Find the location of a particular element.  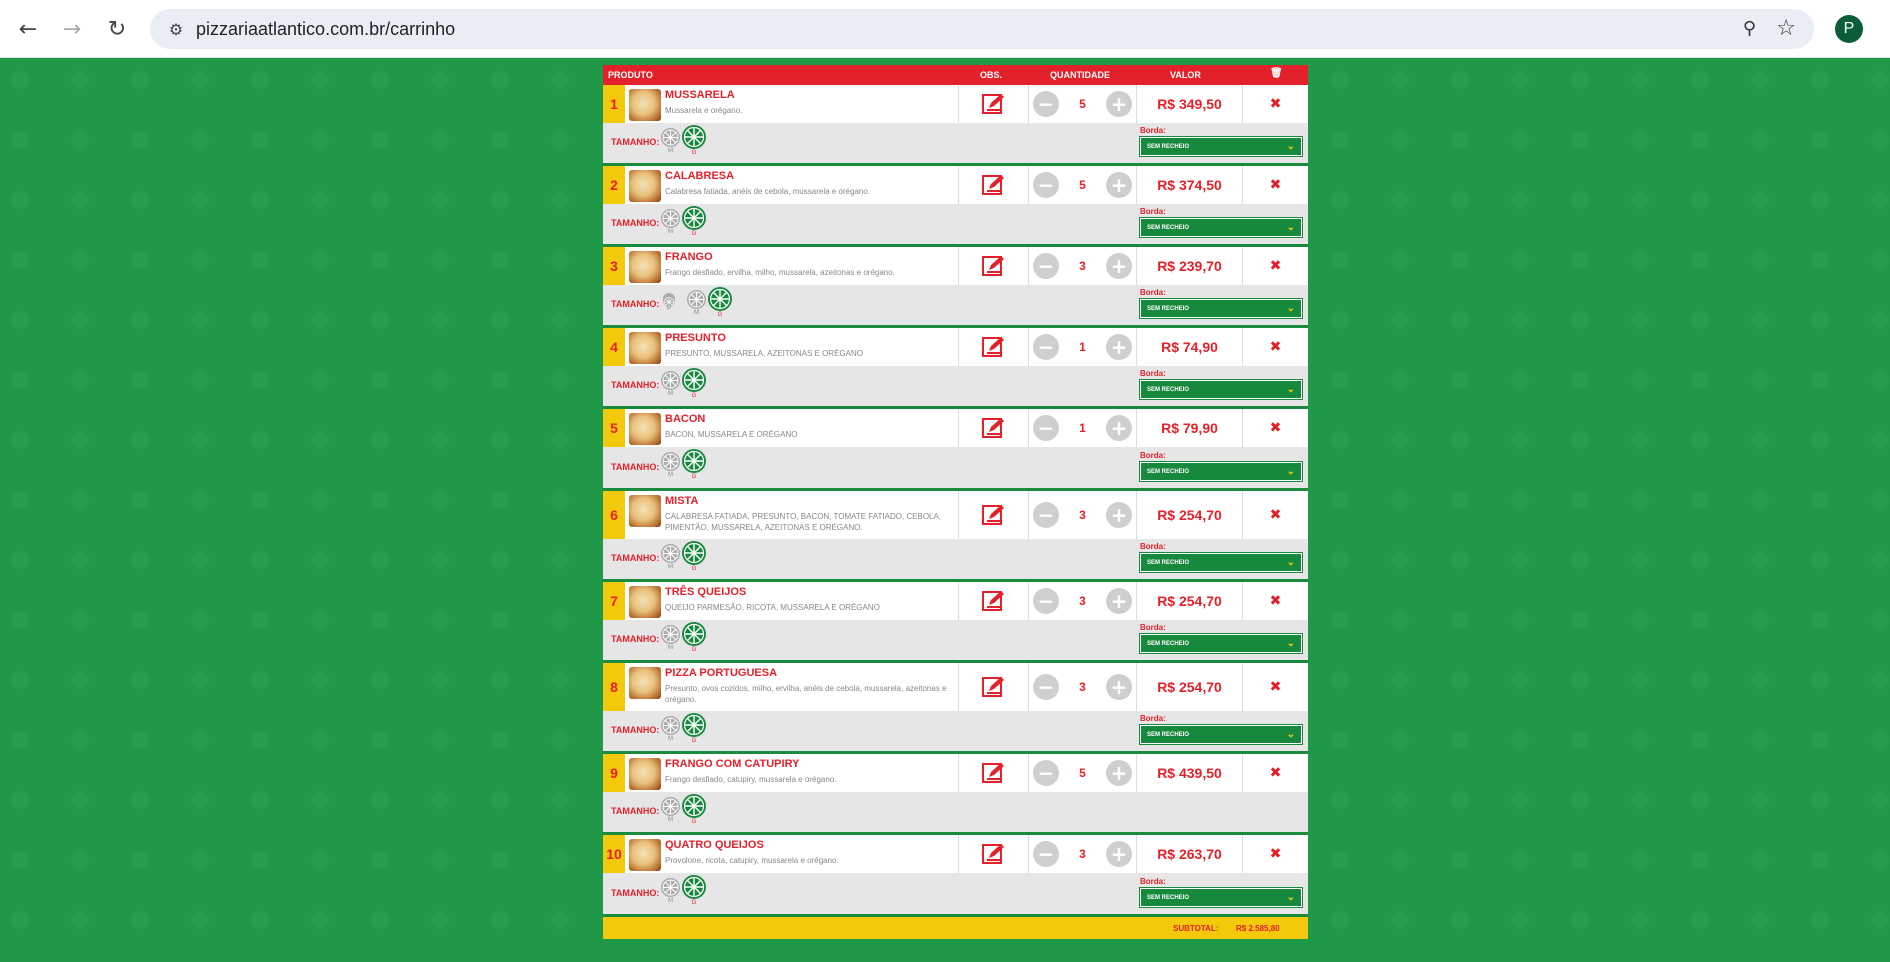

close-icon: ✖ is located at coordinates (1275, 266).